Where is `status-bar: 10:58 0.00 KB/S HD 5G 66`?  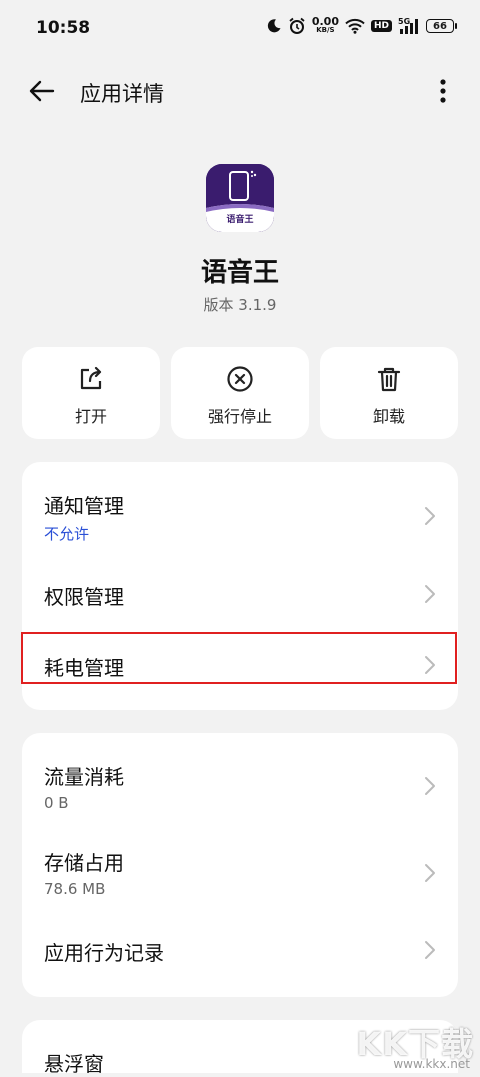 status-bar: 10:58 0.00 KB/S HD 5G 66 is located at coordinates (240, 29).